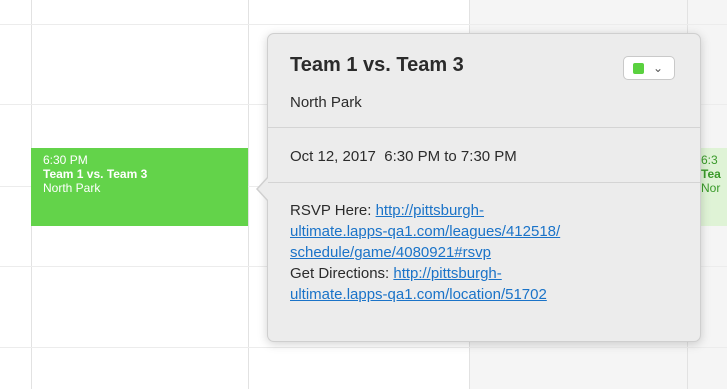  I want to click on event-time: 6:3, so click(709, 160).